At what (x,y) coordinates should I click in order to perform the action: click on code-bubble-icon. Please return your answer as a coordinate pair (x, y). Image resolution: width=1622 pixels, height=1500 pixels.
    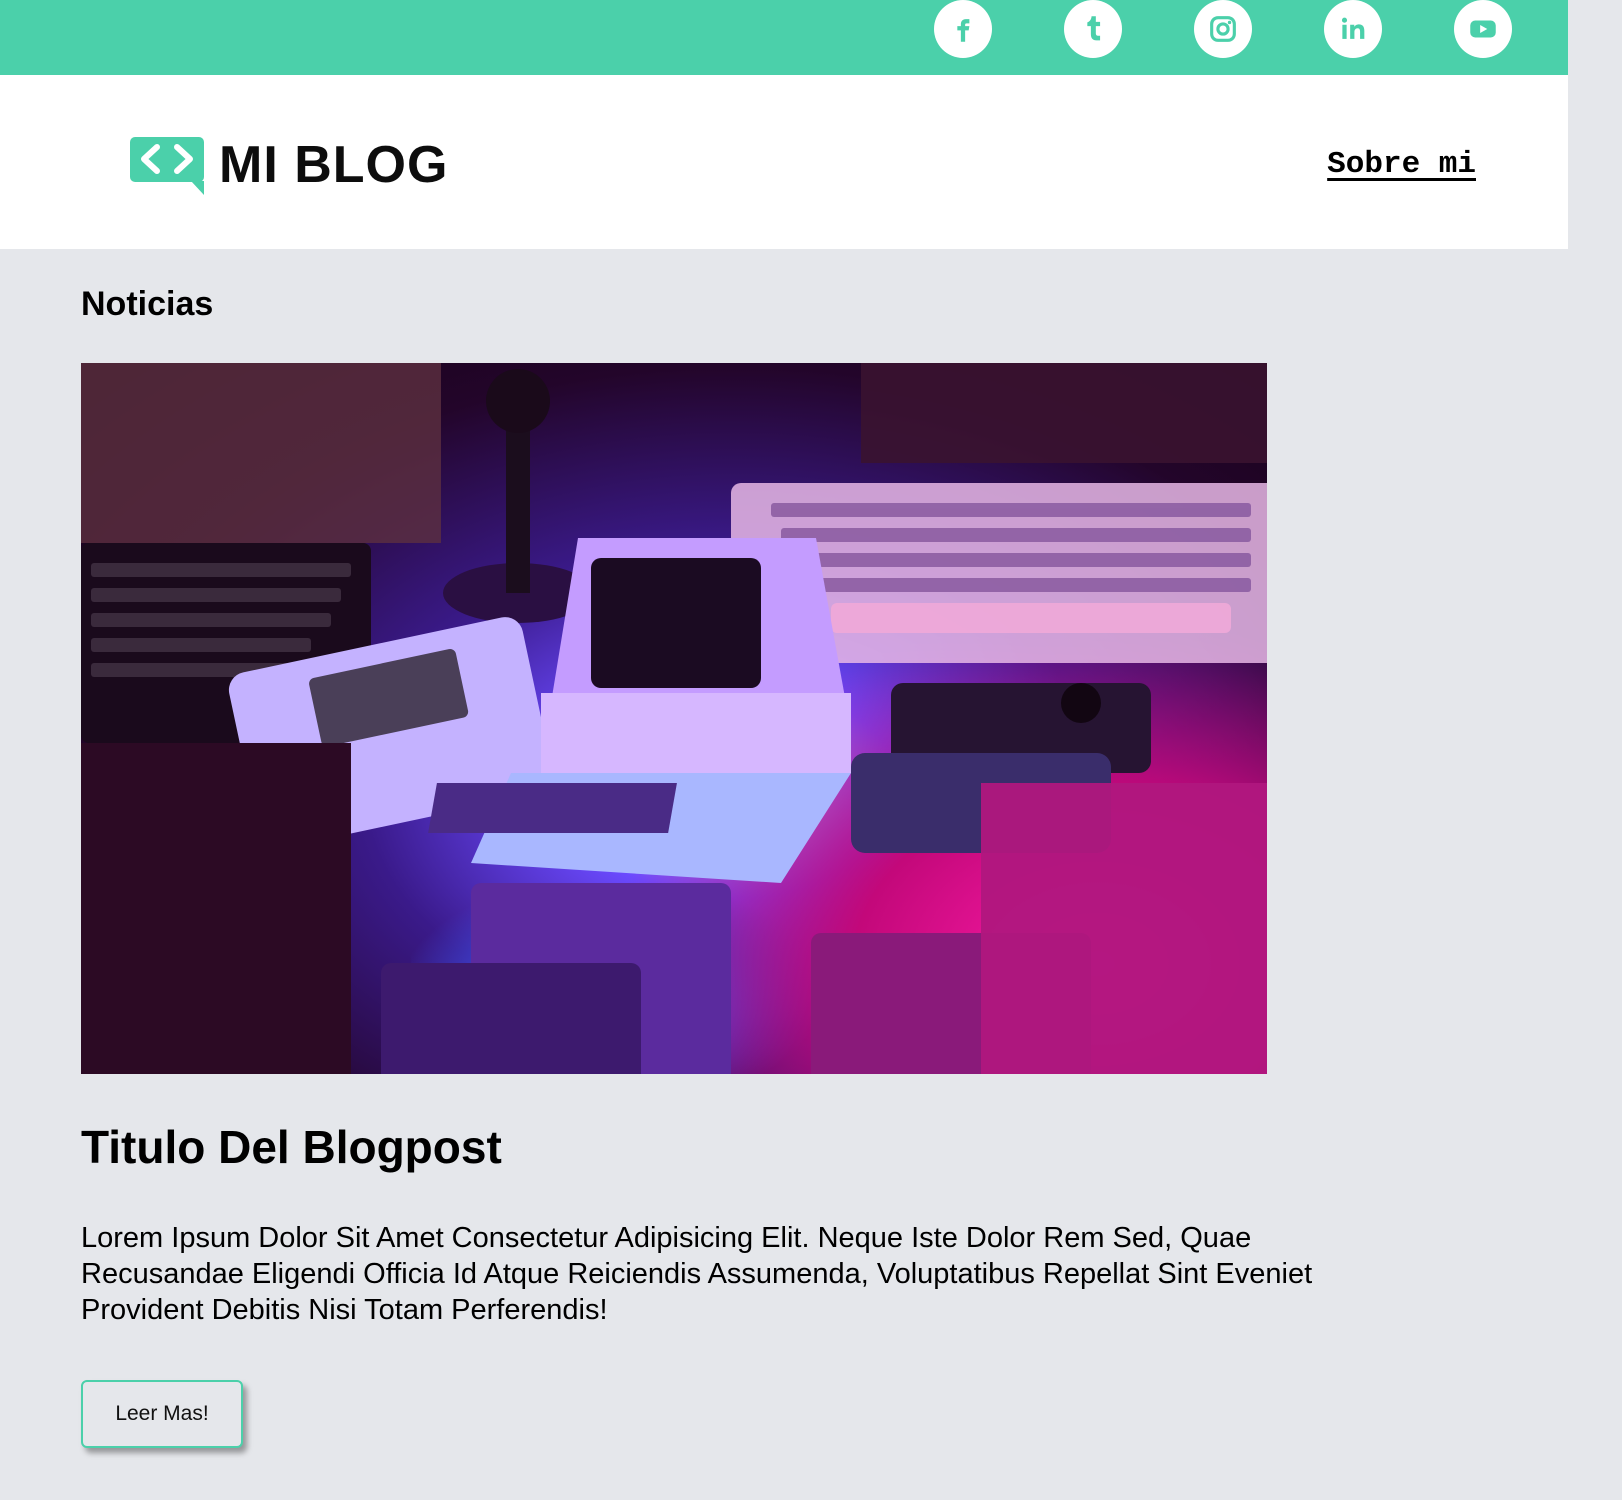
    Looking at the image, I should click on (167, 165).